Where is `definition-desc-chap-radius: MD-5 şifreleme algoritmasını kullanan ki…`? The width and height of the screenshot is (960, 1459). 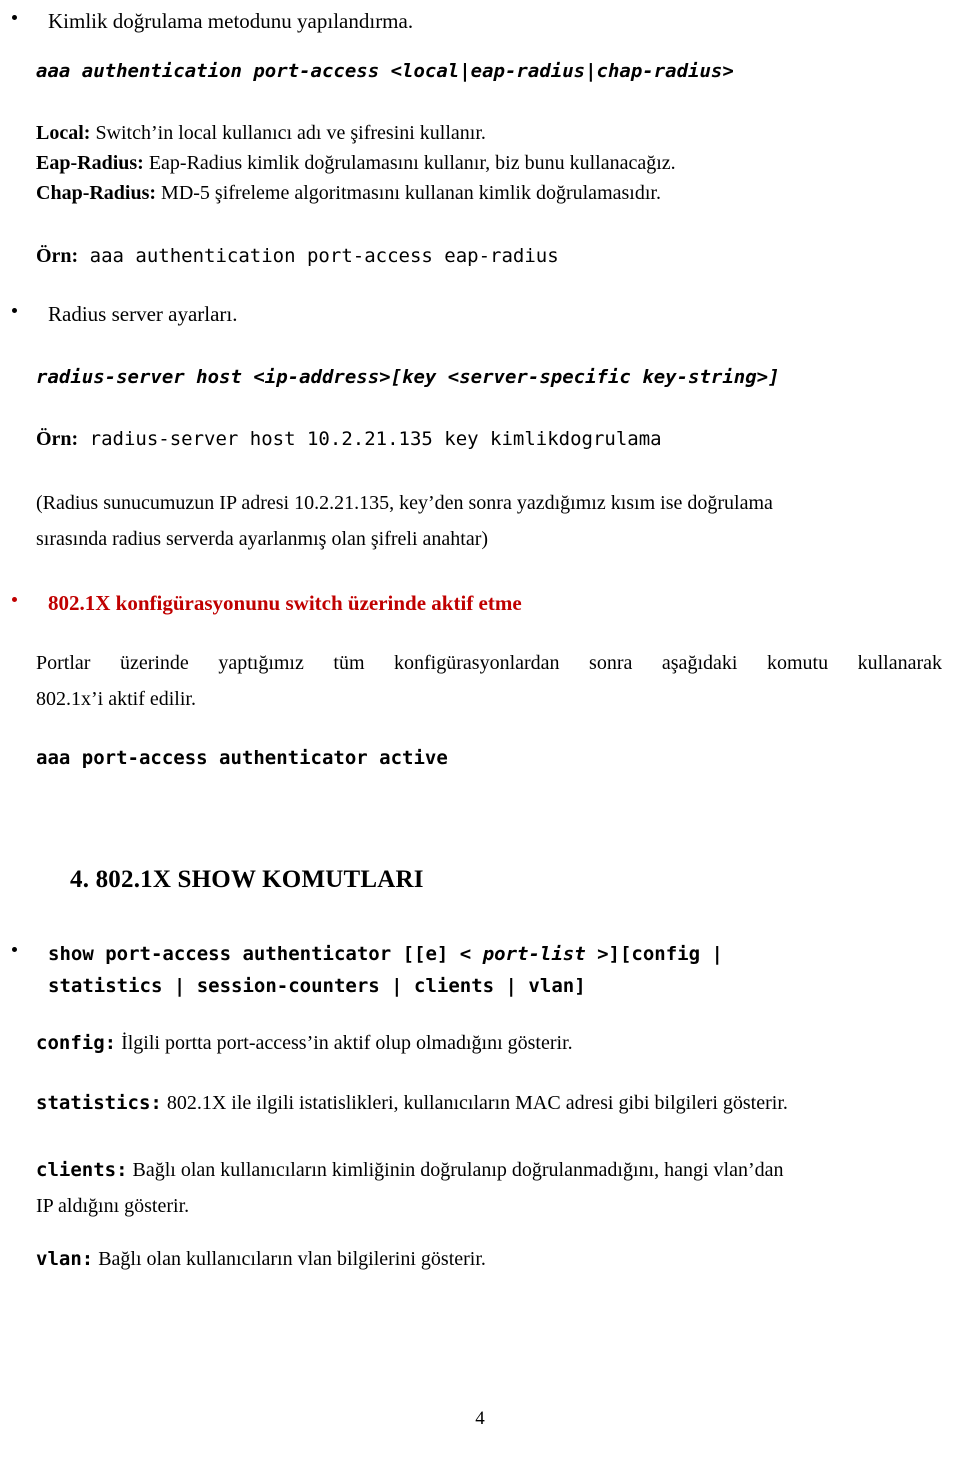
definition-desc-chap-radius: MD-5 şifreleme algoritmasını kullanan ki… is located at coordinates (408, 193).